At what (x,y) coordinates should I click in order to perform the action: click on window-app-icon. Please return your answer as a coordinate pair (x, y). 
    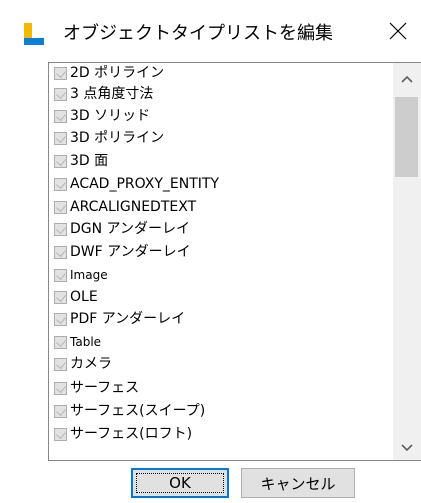
    Looking at the image, I should click on (34, 34).